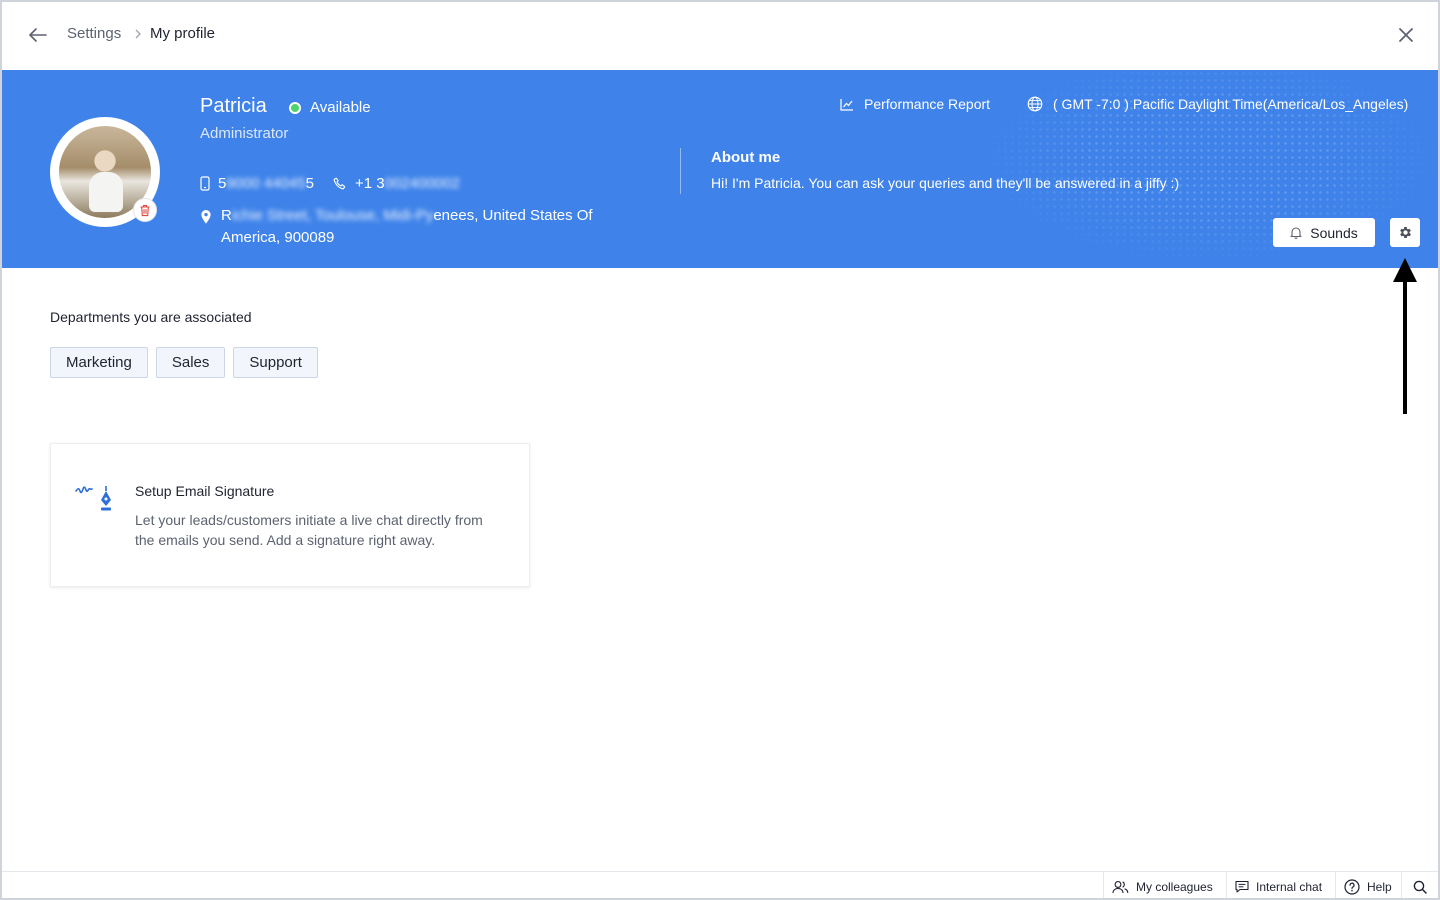 Image resolution: width=1440 pixels, height=900 pixels. I want to click on trash-icon, so click(145, 210).